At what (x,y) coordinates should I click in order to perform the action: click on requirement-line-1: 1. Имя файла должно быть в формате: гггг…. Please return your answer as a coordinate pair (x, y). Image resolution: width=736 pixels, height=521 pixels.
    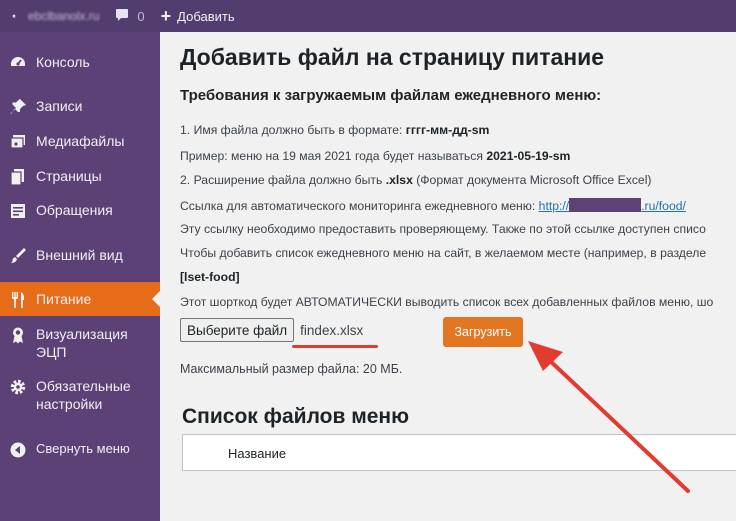
    Looking at the image, I should click on (335, 130).